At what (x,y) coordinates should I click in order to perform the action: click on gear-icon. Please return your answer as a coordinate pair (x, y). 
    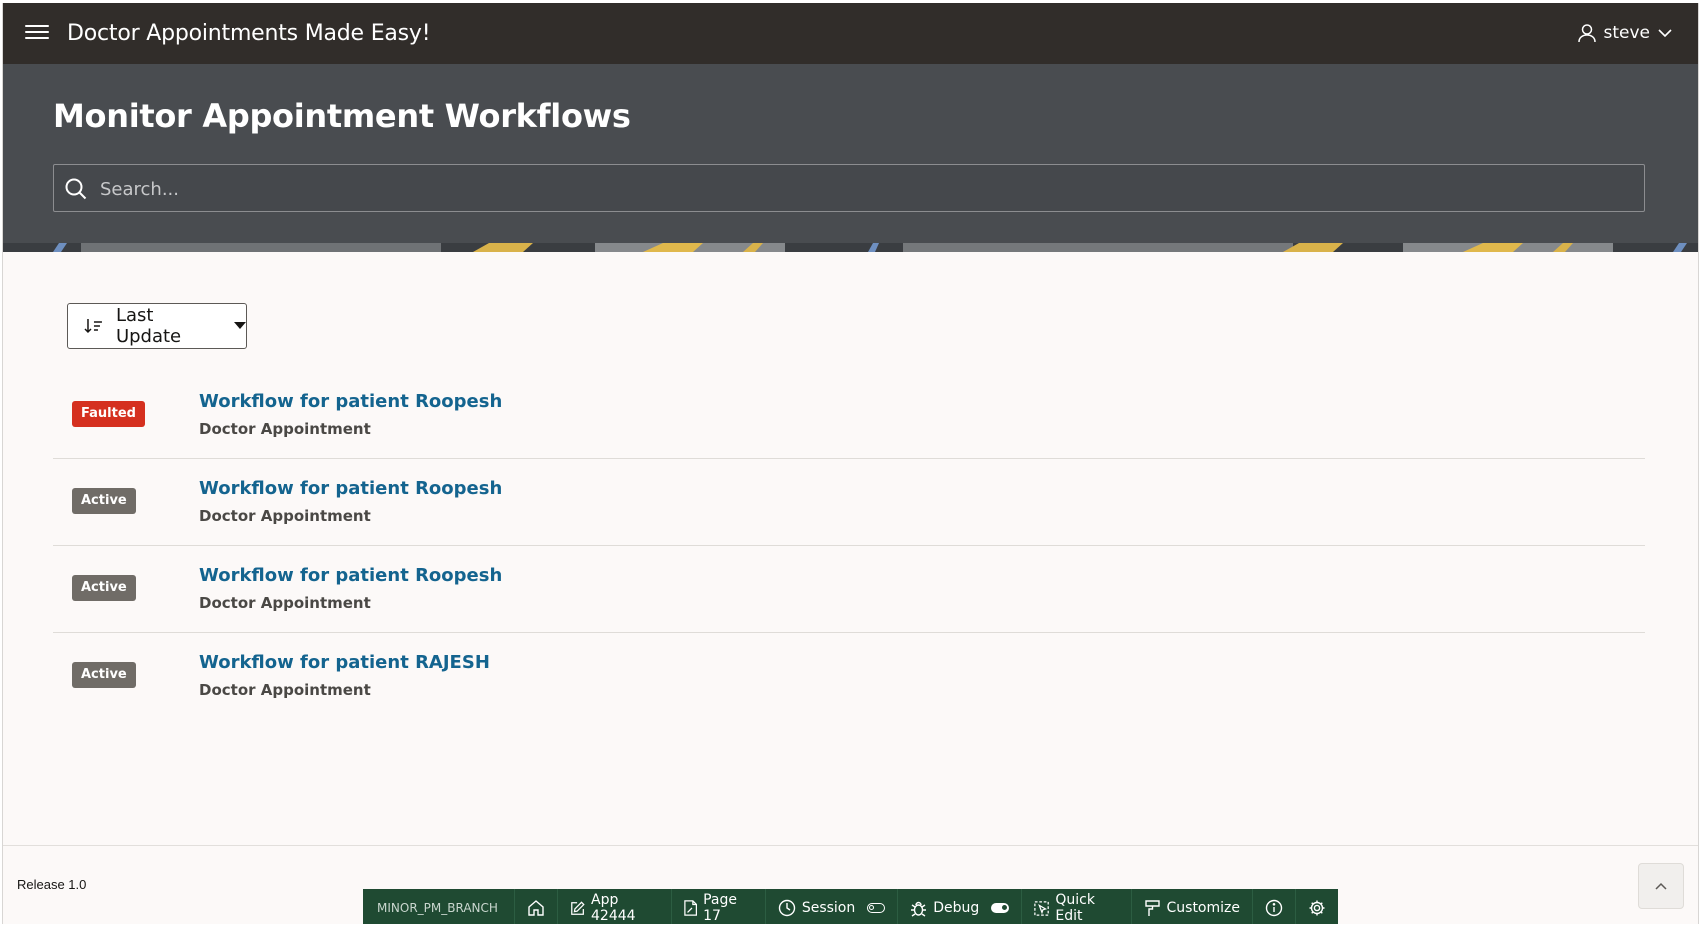
    Looking at the image, I should click on (1317, 908).